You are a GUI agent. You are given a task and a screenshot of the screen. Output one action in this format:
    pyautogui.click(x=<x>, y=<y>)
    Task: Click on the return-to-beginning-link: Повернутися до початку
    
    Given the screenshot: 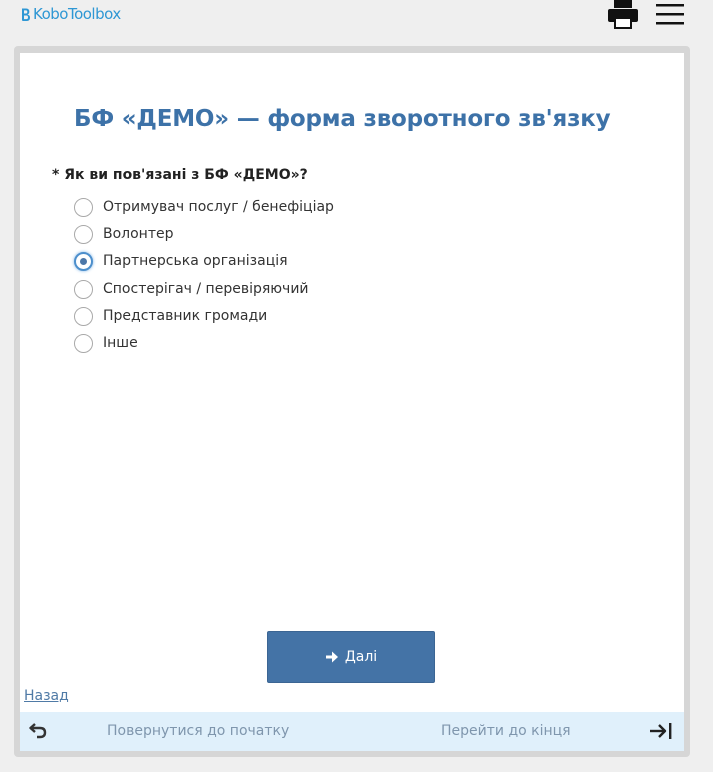 What is the action you would take?
    pyautogui.click(x=198, y=731)
    